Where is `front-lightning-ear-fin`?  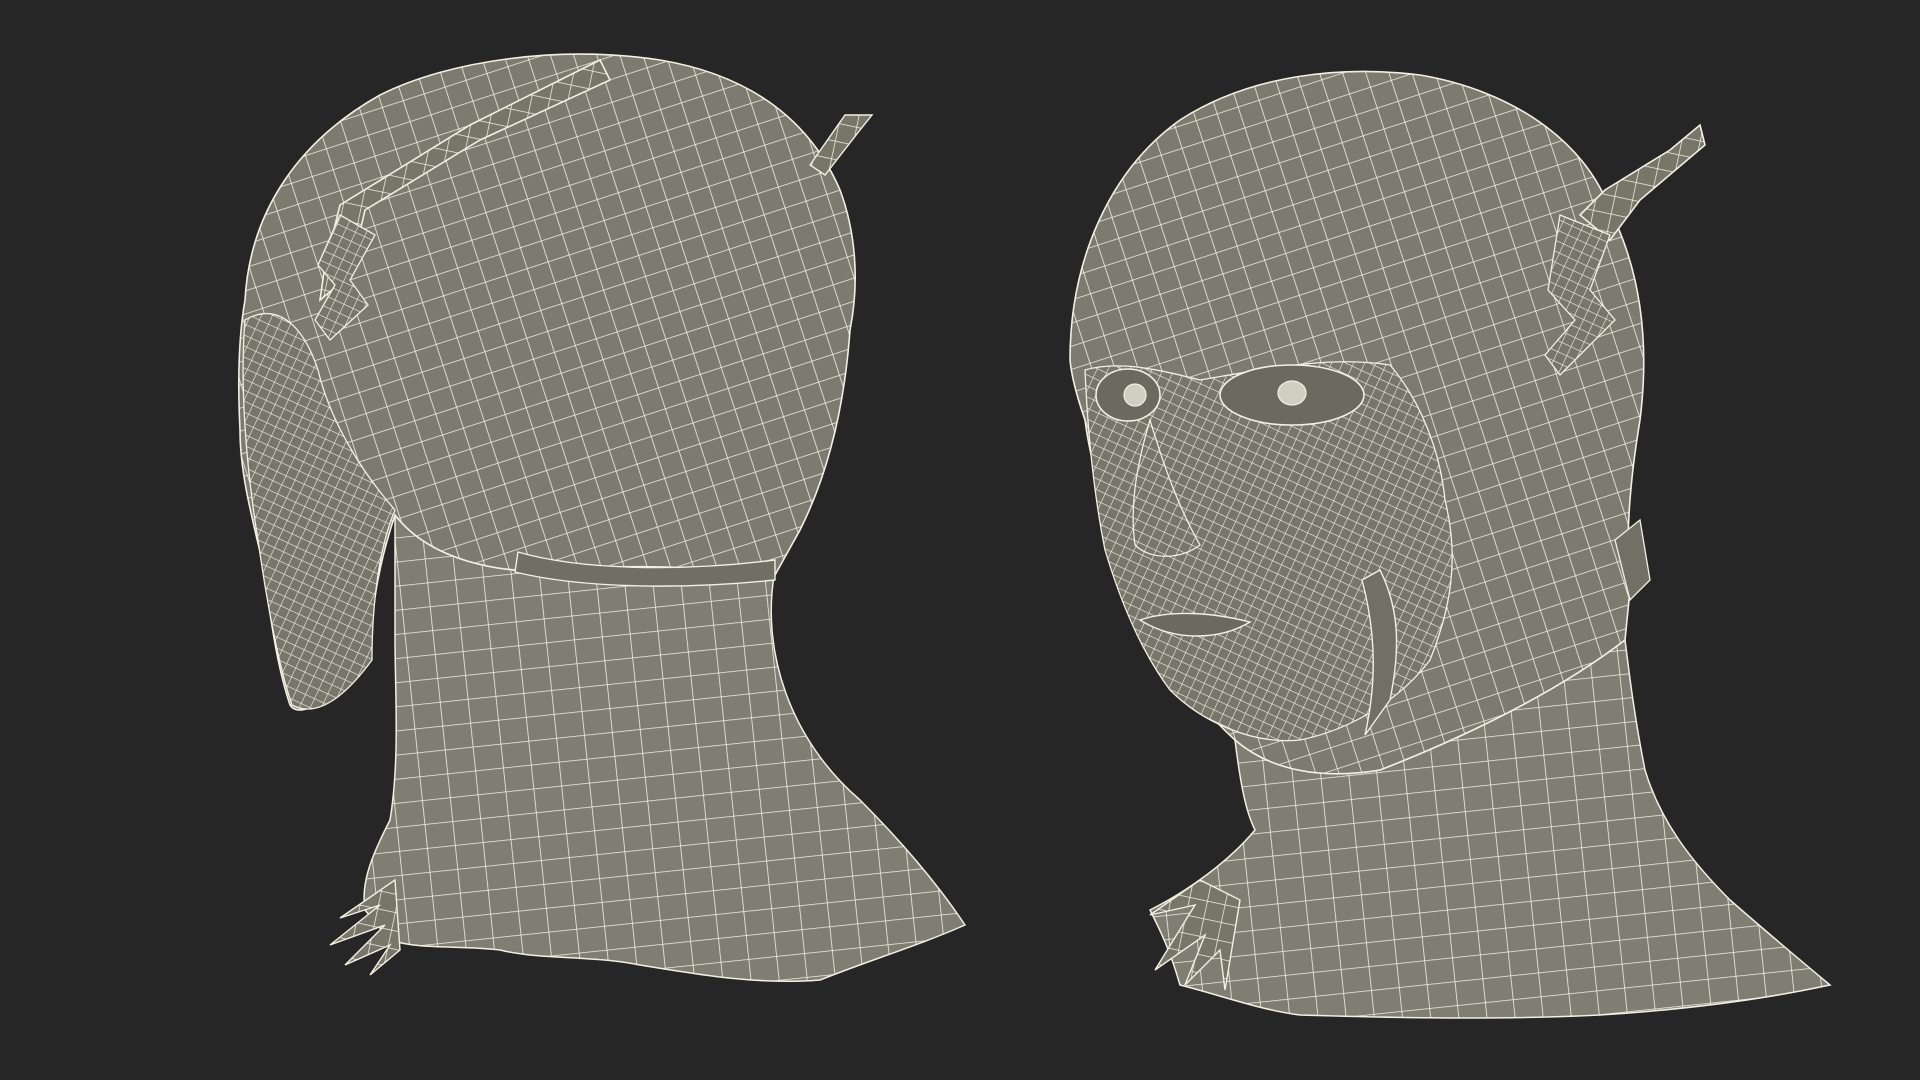 front-lightning-ear-fin is located at coordinates (1642, 182).